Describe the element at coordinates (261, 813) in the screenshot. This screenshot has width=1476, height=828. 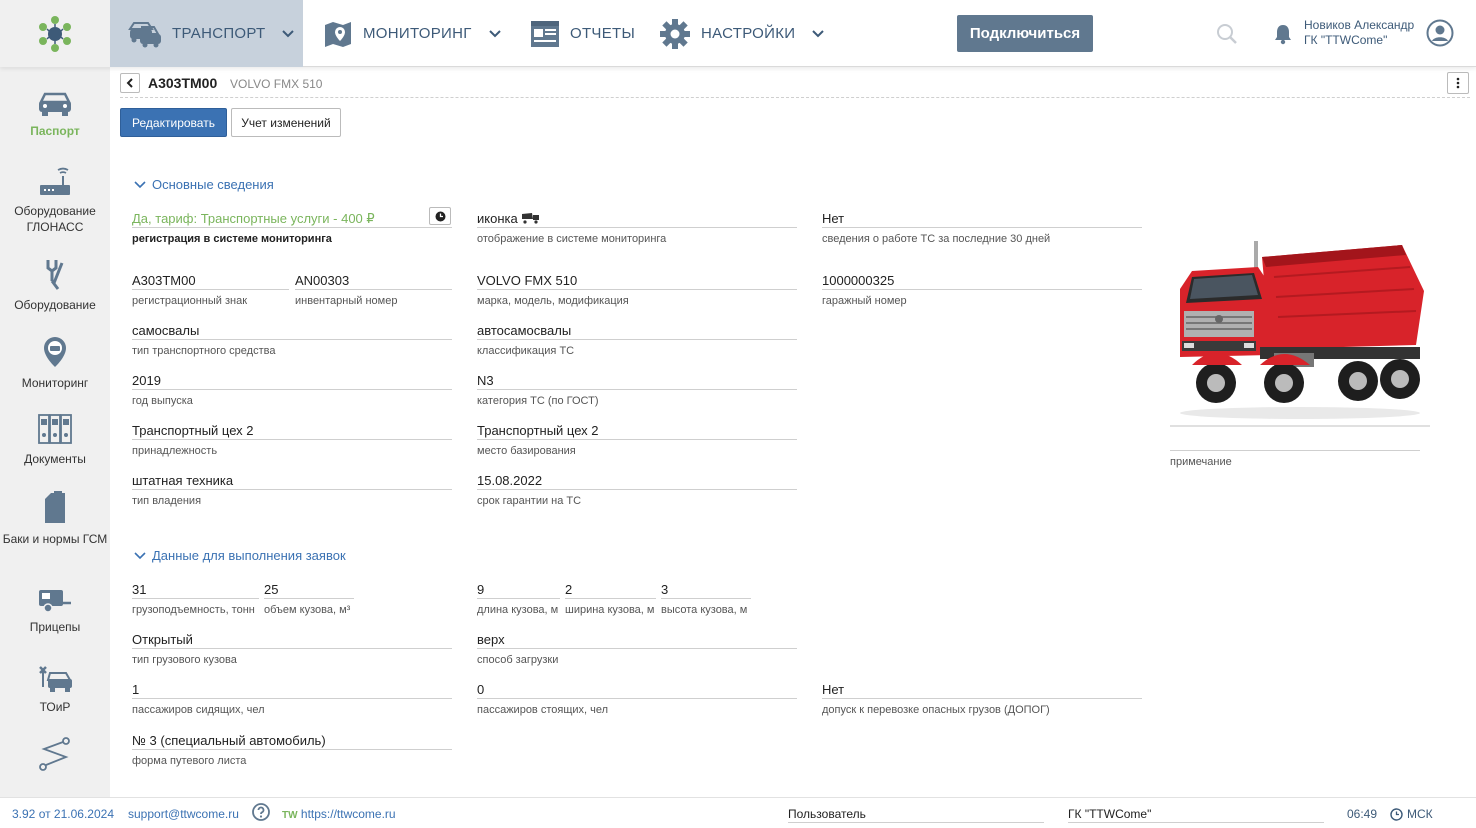
I see `help-icon` at that location.